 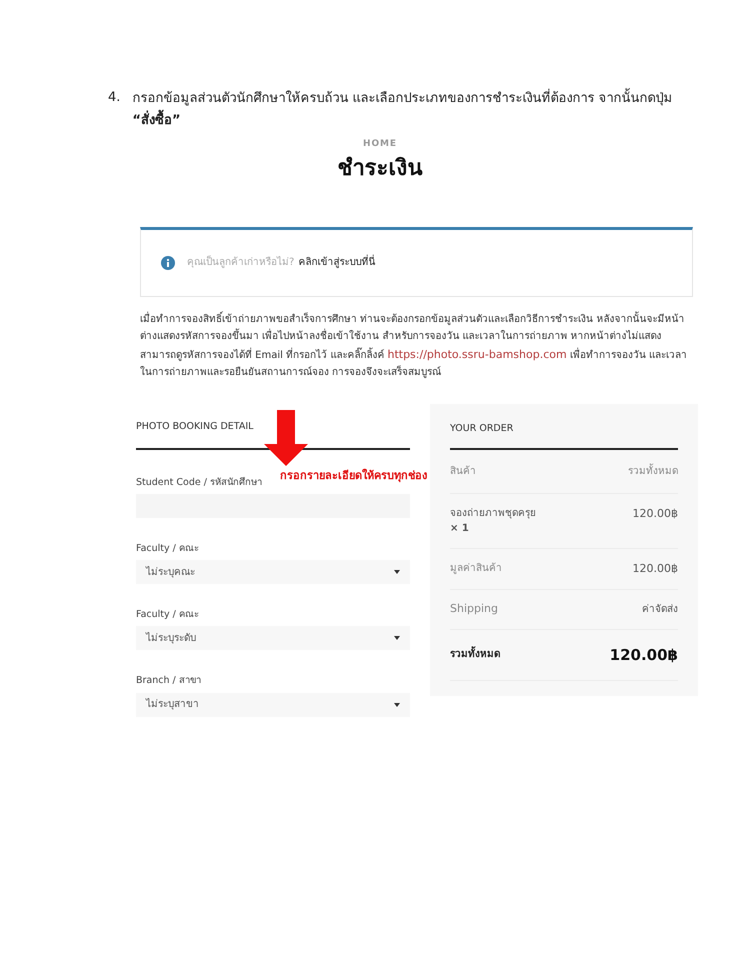 I want to click on step-number: 4., so click(x=114, y=98).